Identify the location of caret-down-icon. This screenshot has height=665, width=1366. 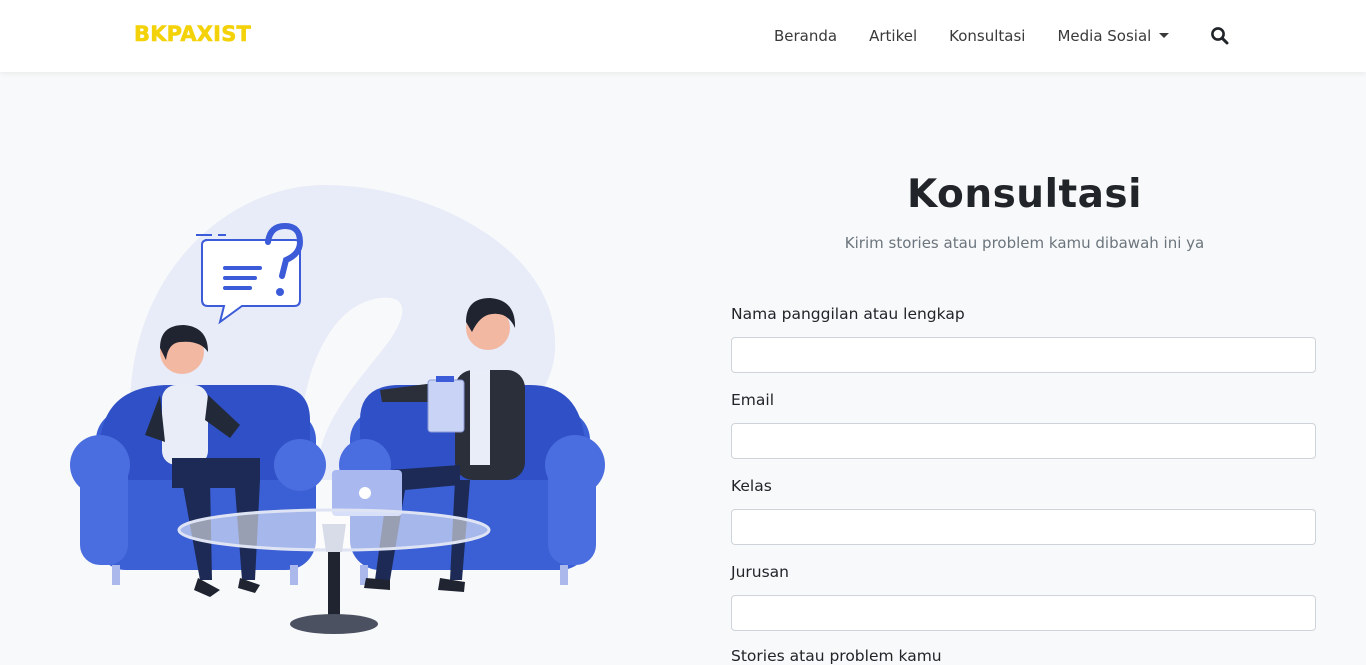
(1164, 35).